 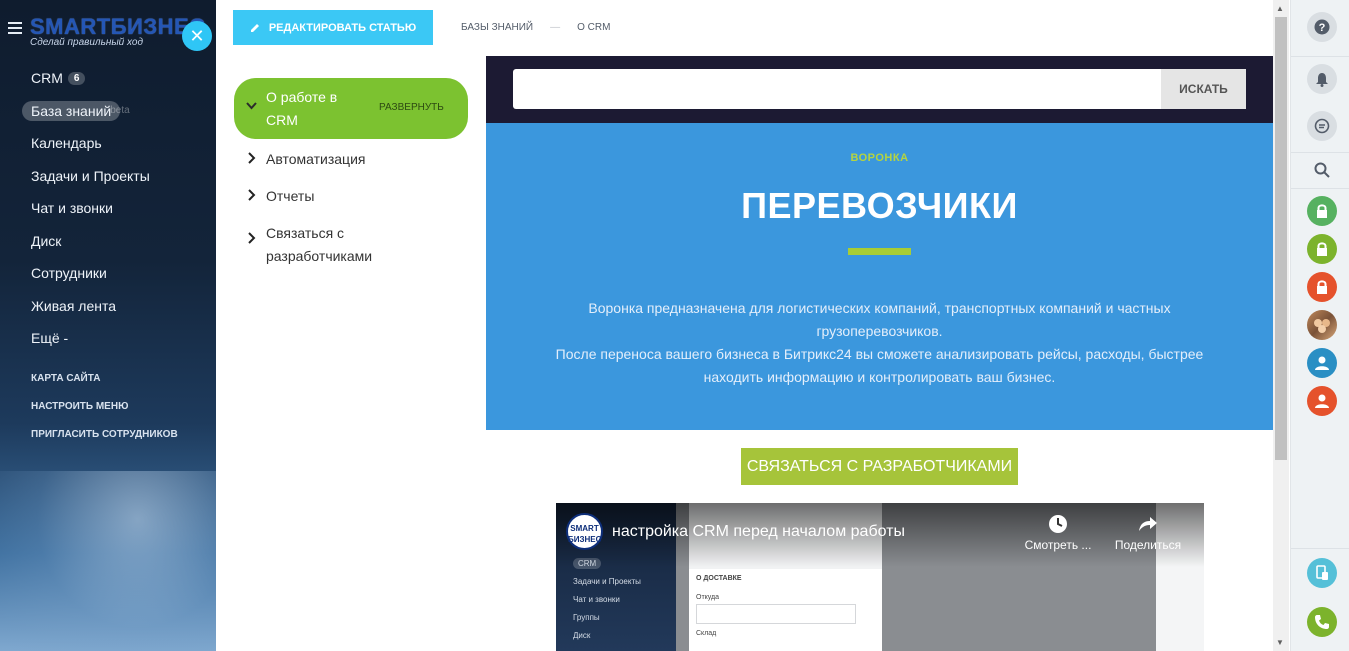 What do you see at coordinates (776, 614) in the screenshot?
I see `video-inner-form-field` at bounding box center [776, 614].